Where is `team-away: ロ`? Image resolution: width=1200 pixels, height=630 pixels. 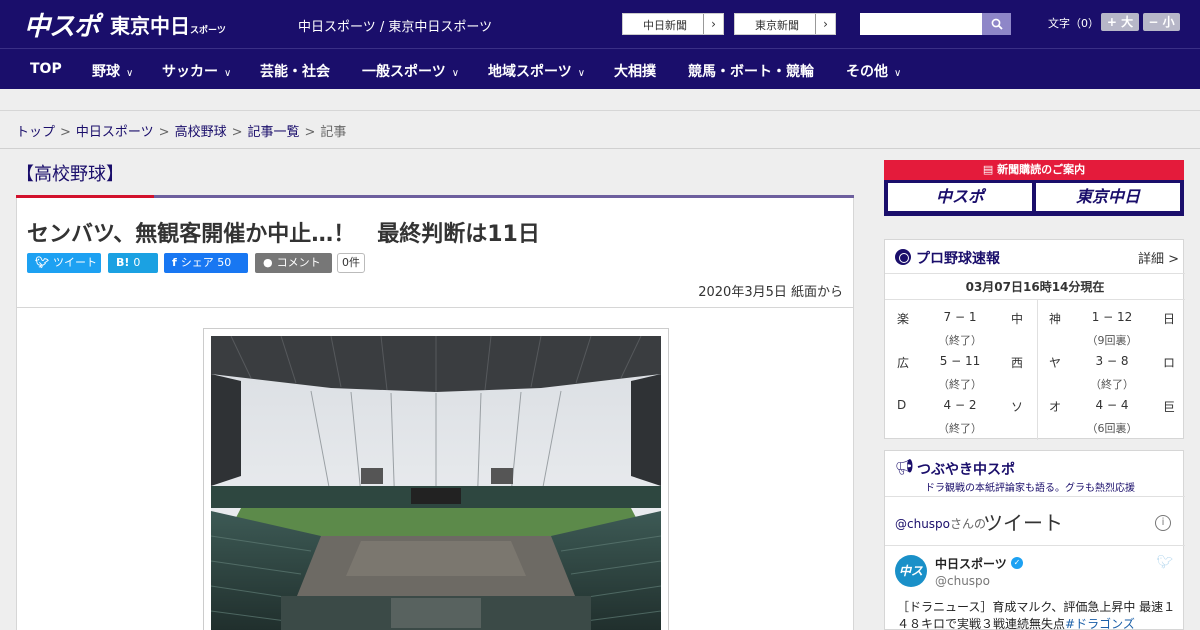
team-away: ロ is located at coordinates (1168, 363).